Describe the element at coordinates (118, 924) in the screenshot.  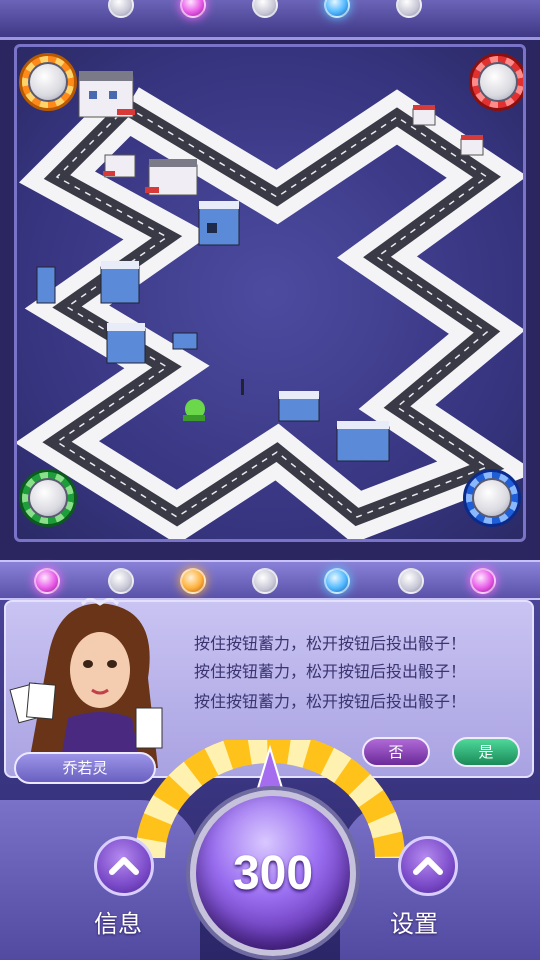
I see `info-label: 信息` at that location.